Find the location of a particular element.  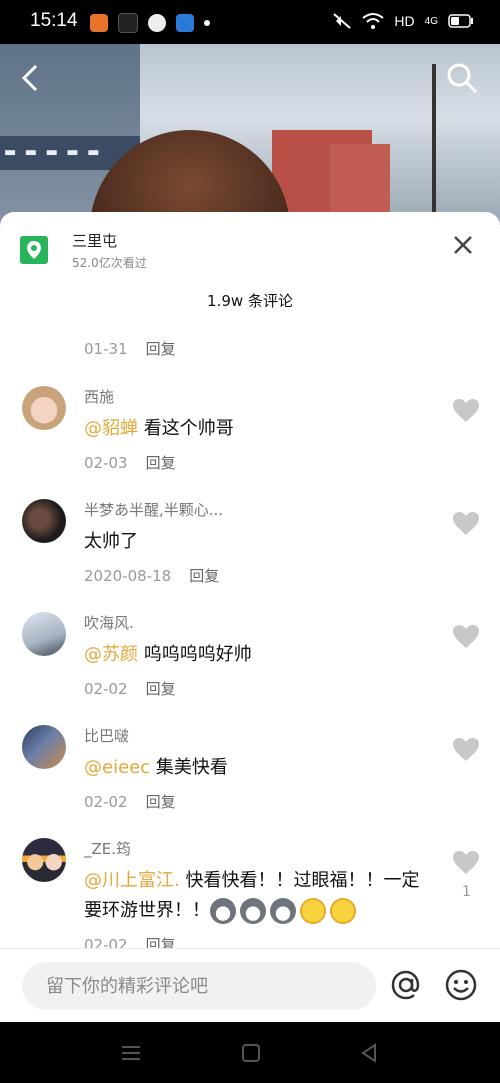

comment-username: _ZE.筠 is located at coordinates (107, 848).